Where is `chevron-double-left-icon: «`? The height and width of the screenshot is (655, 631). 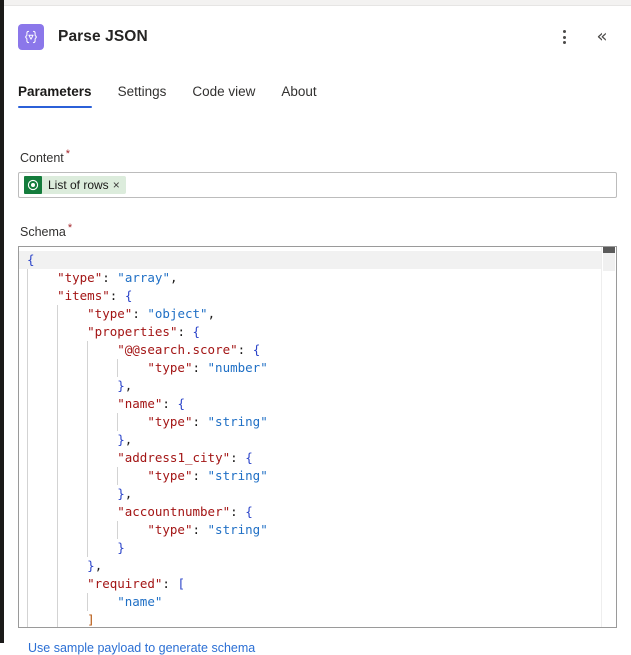
chevron-double-left-icon: « is located at coordinates (602, 36).